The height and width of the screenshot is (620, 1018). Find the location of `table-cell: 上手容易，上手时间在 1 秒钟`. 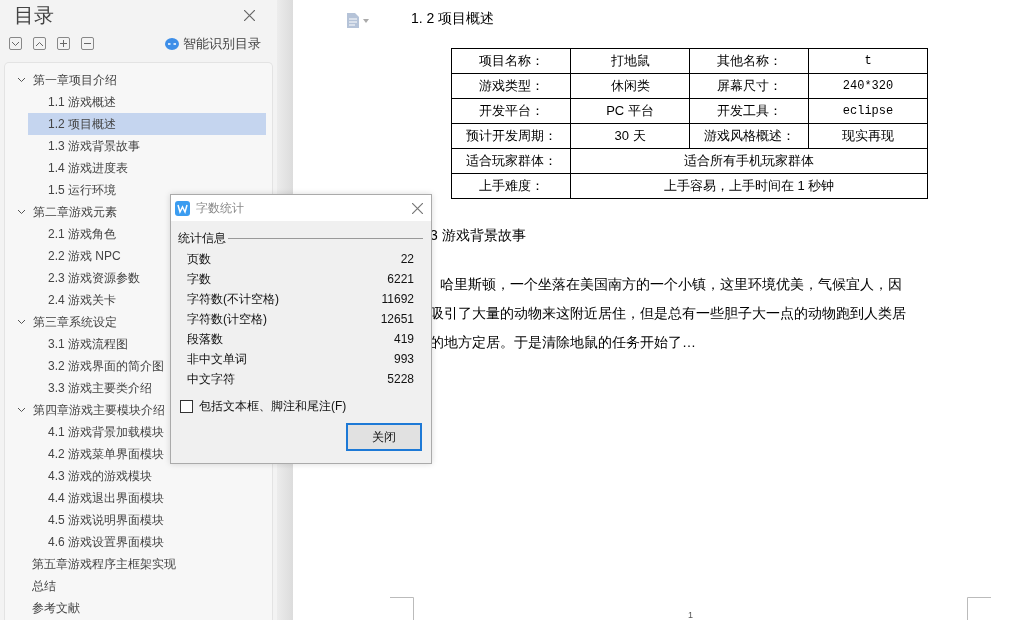

table-cell: 上手容易，上手时间在 1 秒钟 is located at coordinates (749, 186).